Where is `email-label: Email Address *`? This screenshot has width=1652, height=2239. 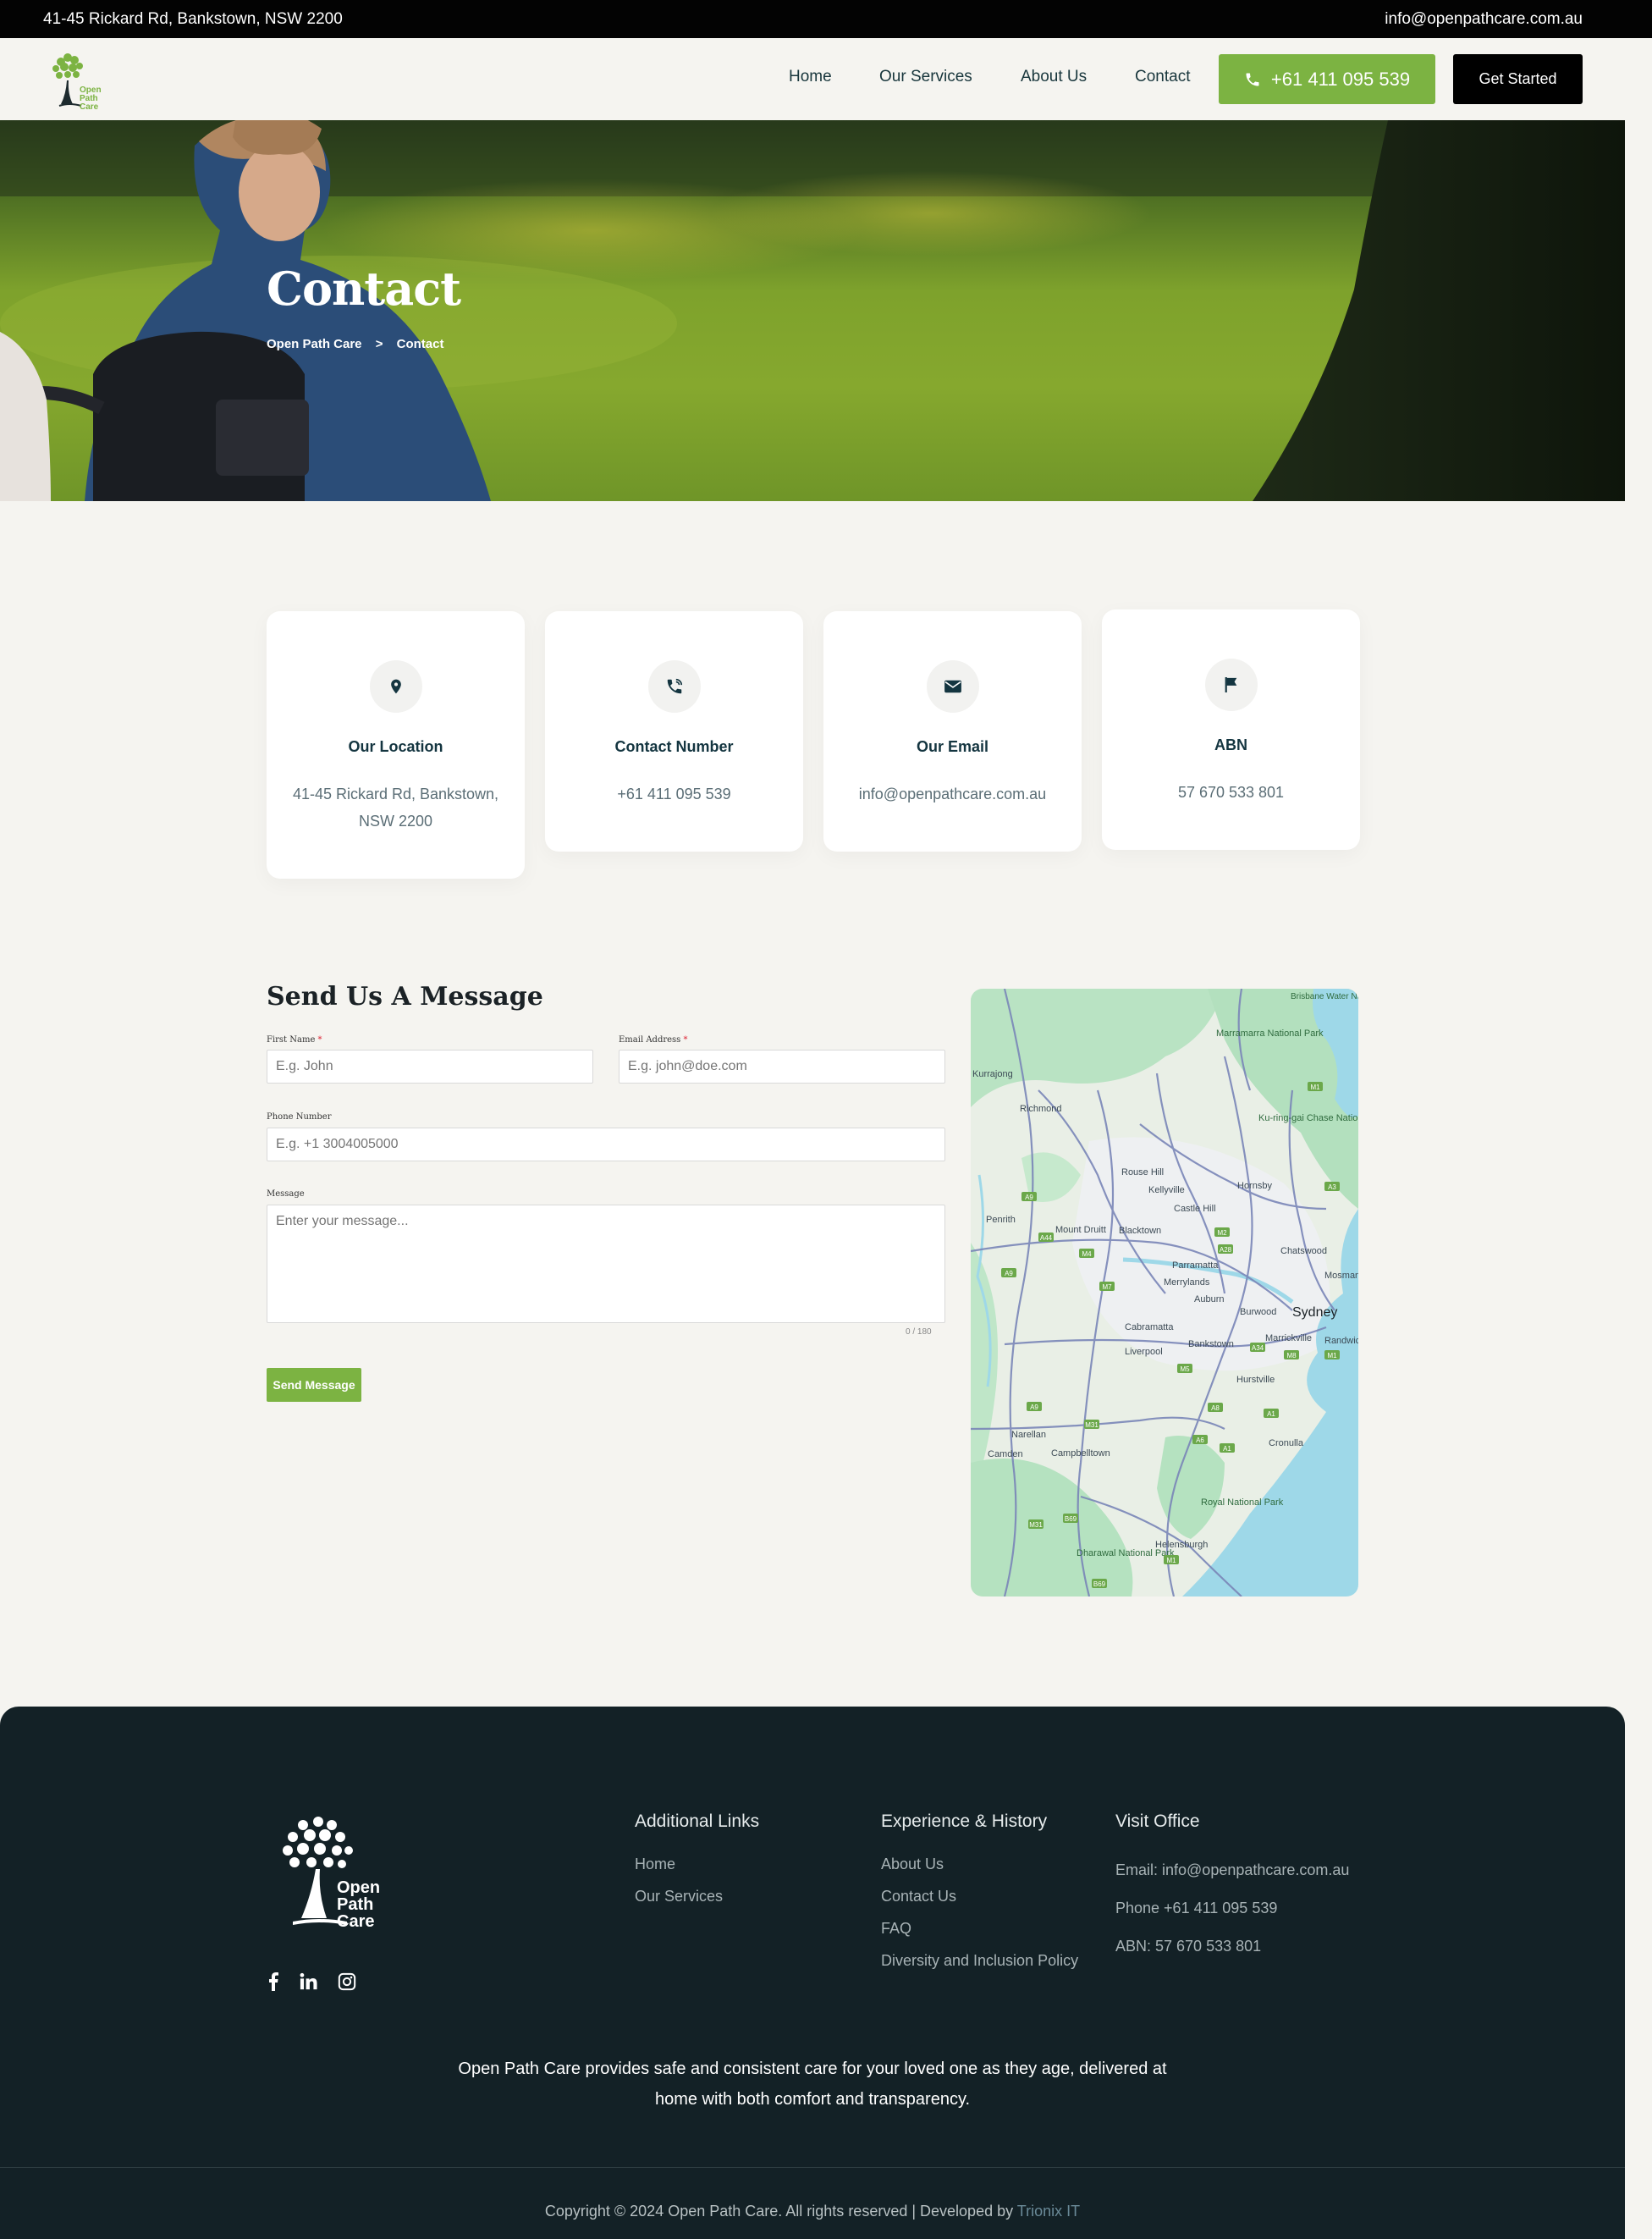 email-label: Email Address * is located at coordinates (653, 1040).